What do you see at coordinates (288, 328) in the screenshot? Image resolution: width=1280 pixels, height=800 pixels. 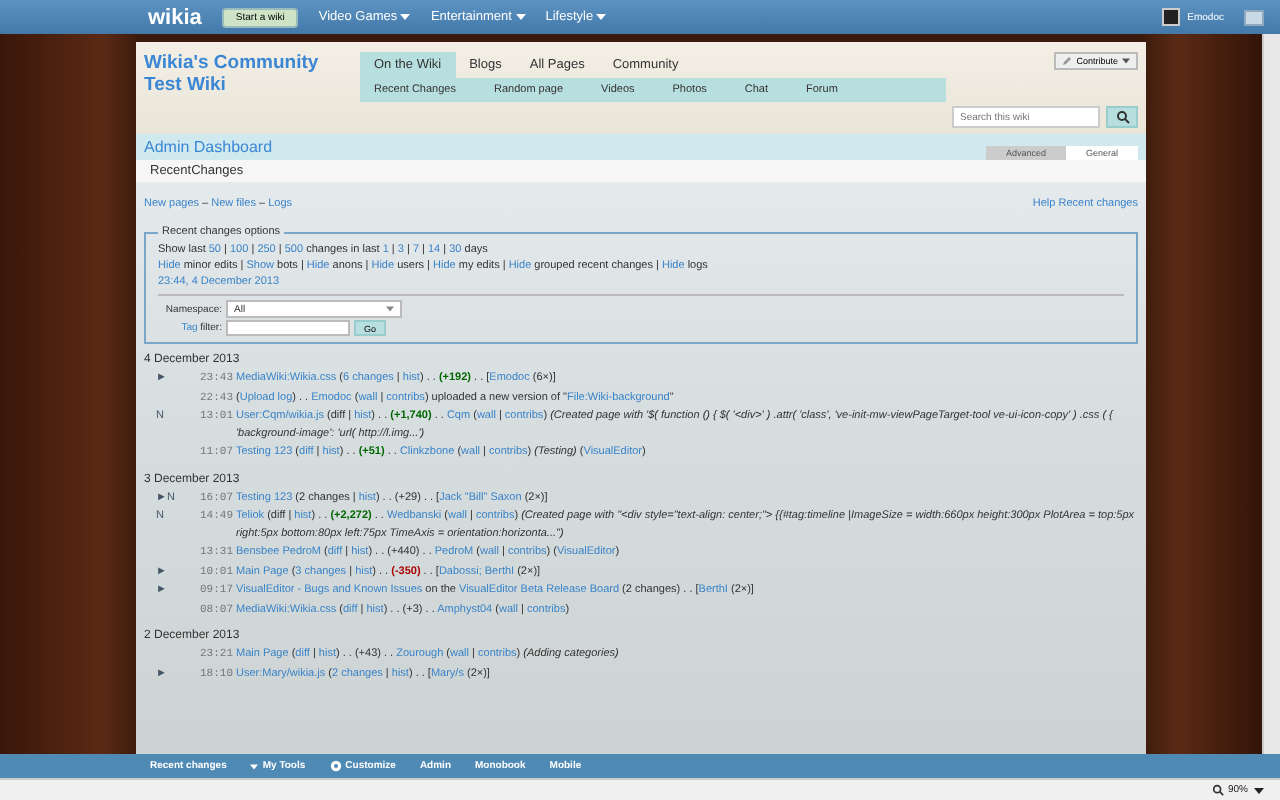 I see `tag-filter-field` at bounding box center [288, 328].